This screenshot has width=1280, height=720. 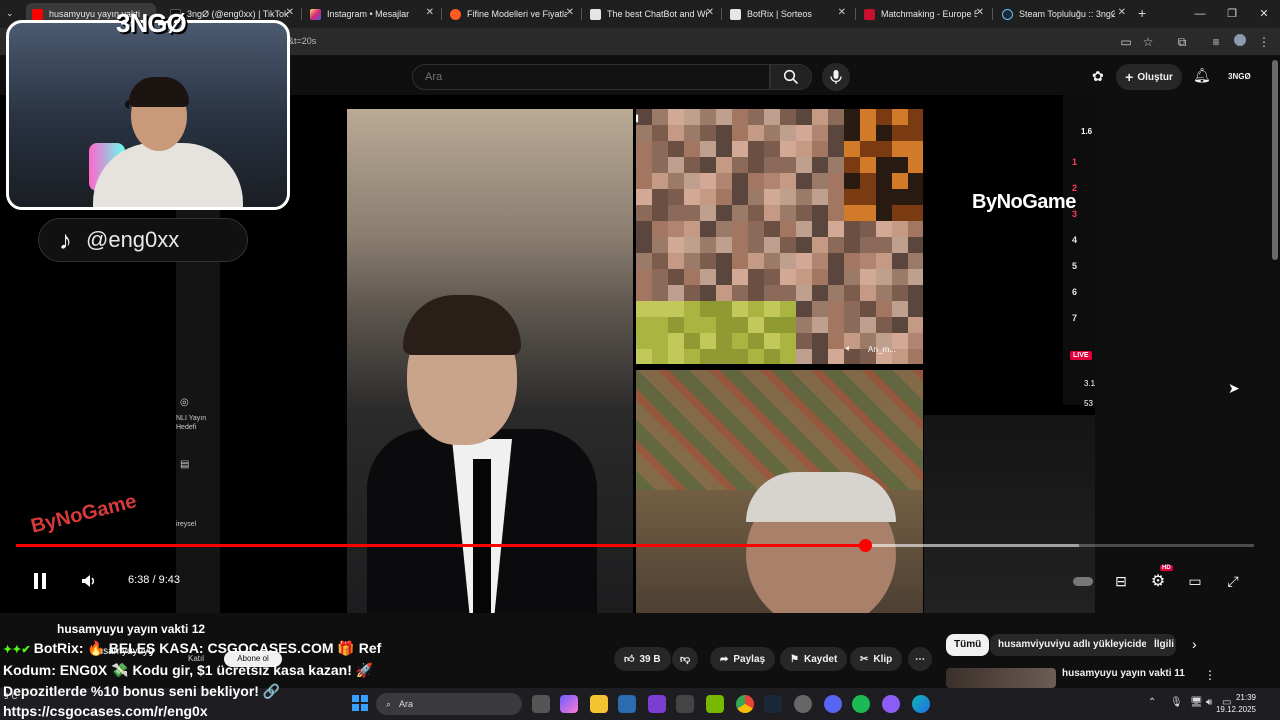 I want to click on search-icon, so click(x=791, y=77).